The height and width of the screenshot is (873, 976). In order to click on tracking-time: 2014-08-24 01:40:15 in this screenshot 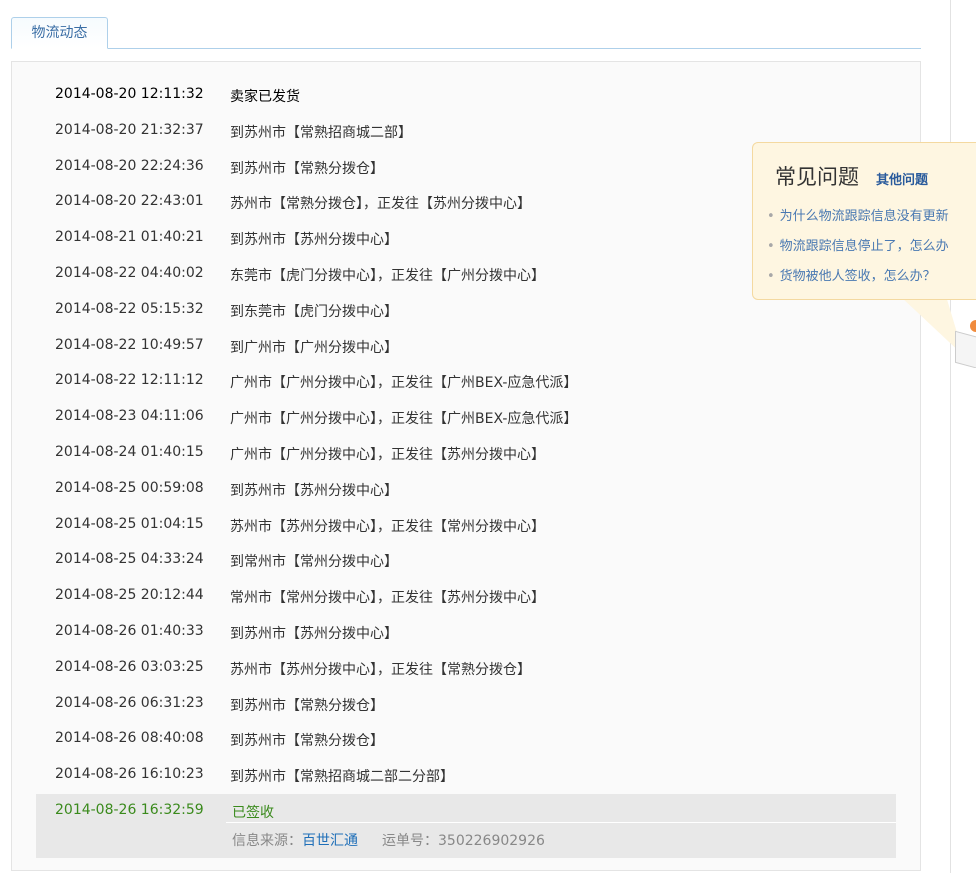, I will do `click(129, 451)`.